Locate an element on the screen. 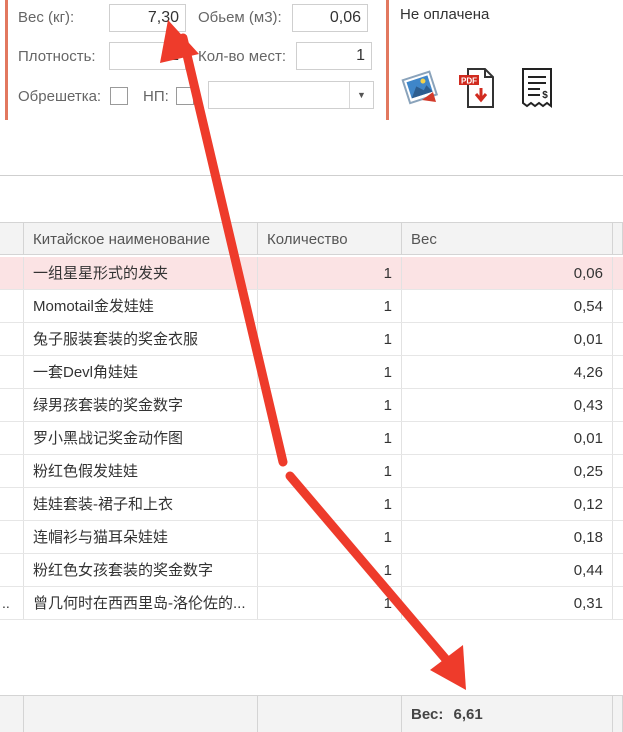 Image resolution: width=623 pixels, height=732 pixels. table-row: 粉红色假发娃娃 1 0,25 is located at coordinates (311, 471).